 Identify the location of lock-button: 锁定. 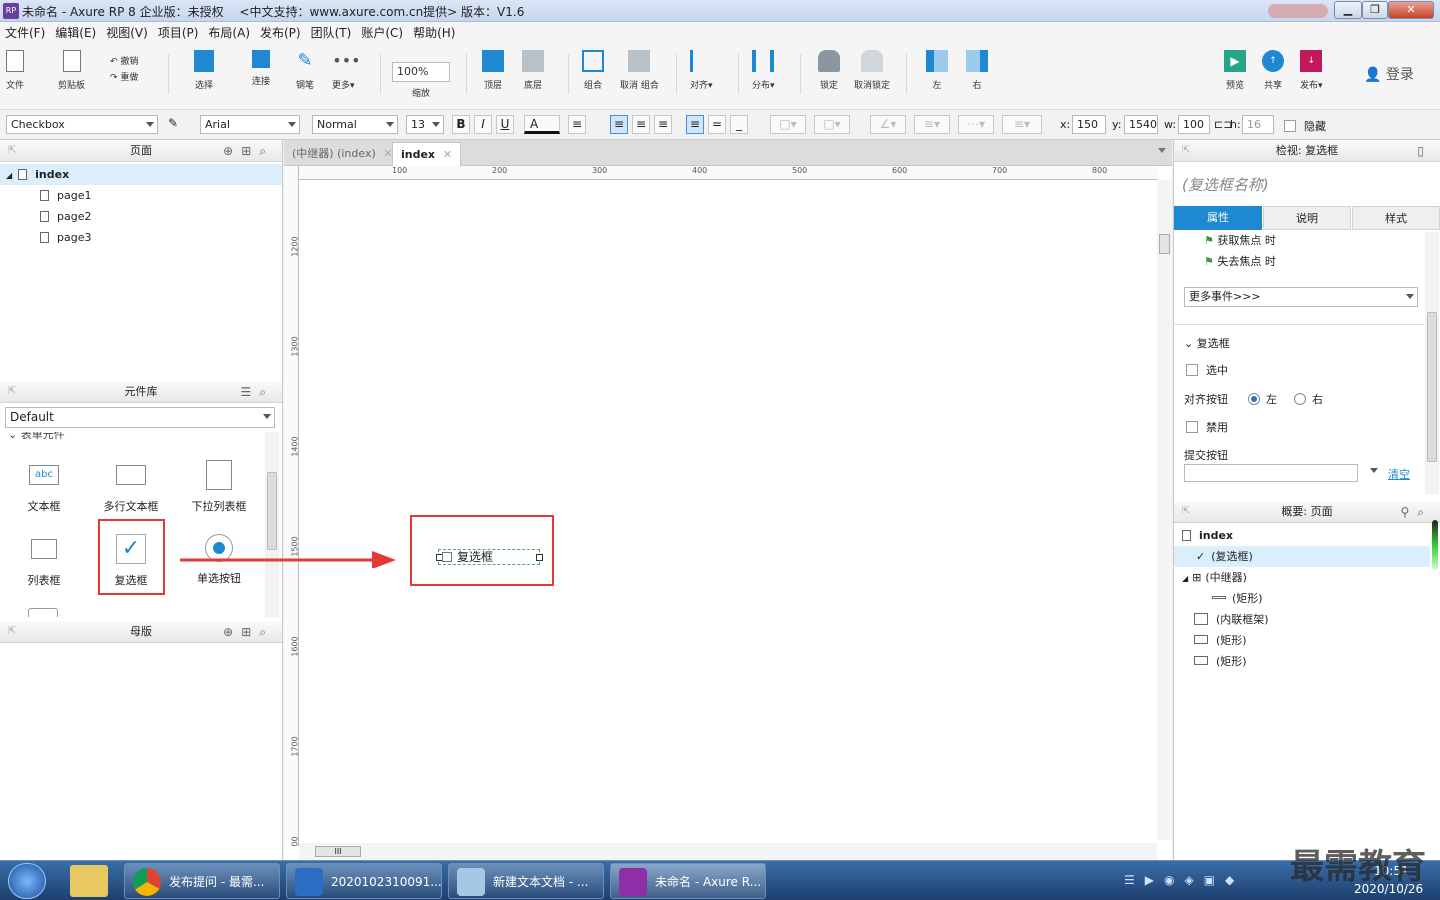
(829, 70).